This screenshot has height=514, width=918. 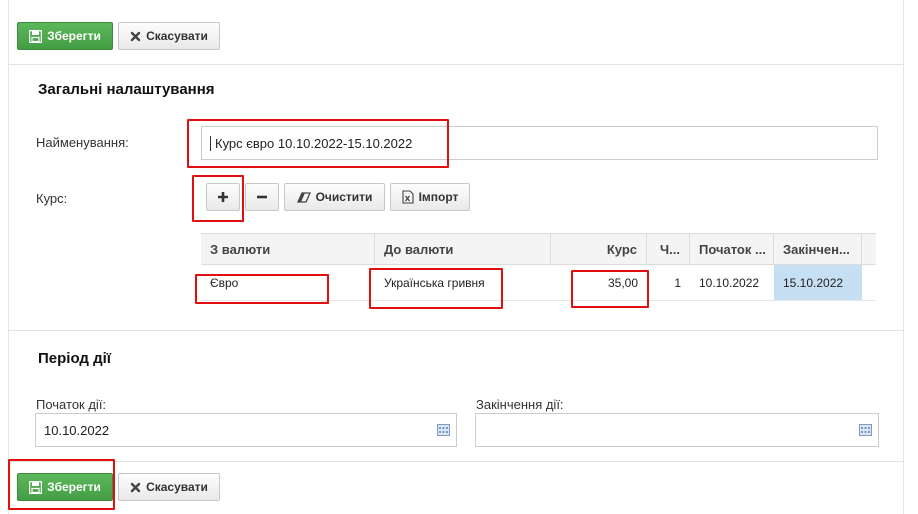 What do you see at coordinates (303, 197) in the screenshot?
I see `eraser-icon` at bounding box center [303, 197].